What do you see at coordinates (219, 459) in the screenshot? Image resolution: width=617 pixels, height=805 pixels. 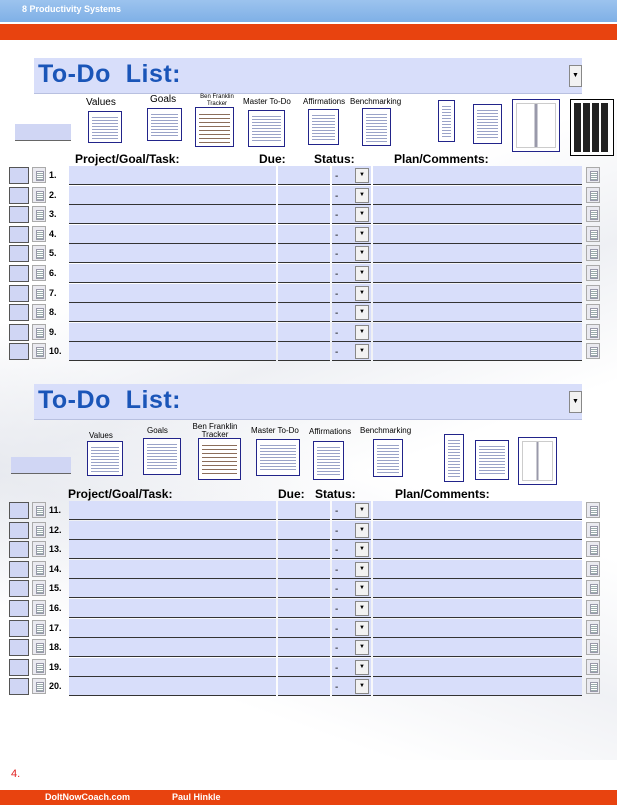 I see `ben-franklin-thumbnail-link` at bounding box center [219, 459].